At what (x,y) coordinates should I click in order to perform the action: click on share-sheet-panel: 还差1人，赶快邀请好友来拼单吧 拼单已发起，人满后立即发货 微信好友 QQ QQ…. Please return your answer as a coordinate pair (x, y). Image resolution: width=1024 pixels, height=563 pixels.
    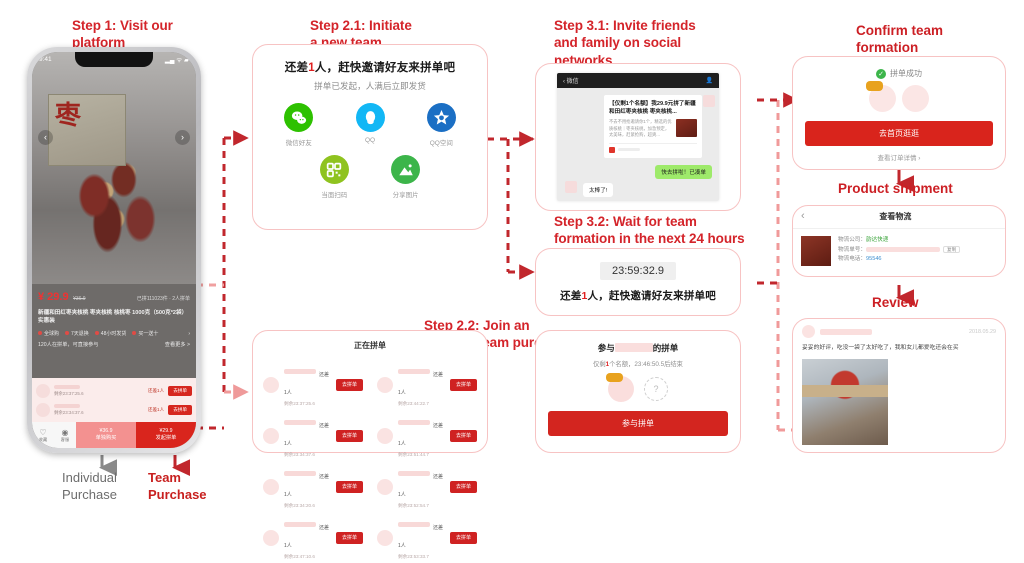
    Looking at the image, I should click on (370, 137).